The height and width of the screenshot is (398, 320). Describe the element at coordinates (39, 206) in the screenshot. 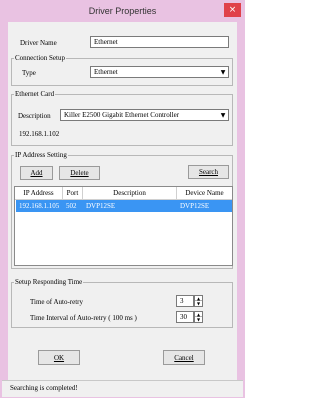

I see `cell-ip-address: 192.168.1.105` at that location.